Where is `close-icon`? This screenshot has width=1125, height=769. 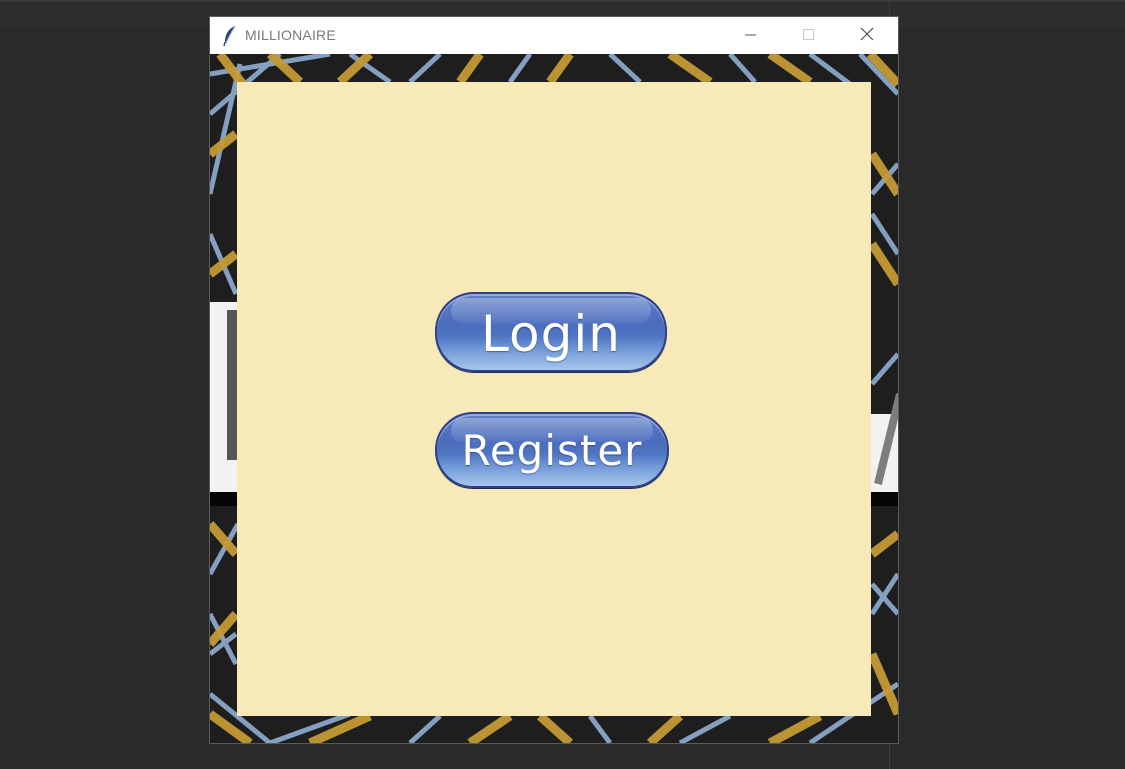
close-icon is located at coordinates (867, 35).